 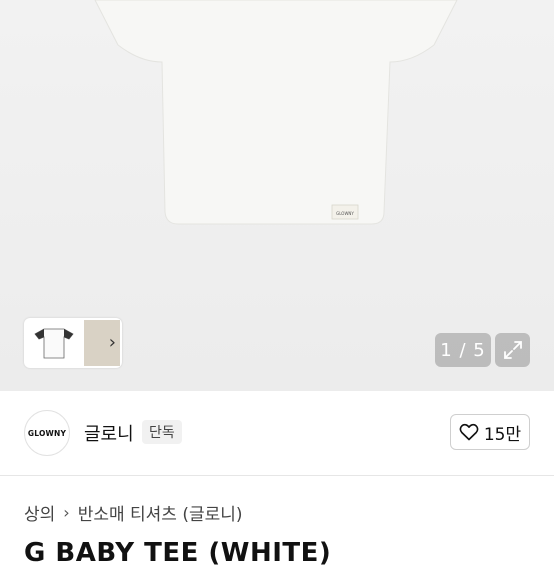 I want to click on product-title: G BABY TEE (WHITE), so click(x=178, y=553).